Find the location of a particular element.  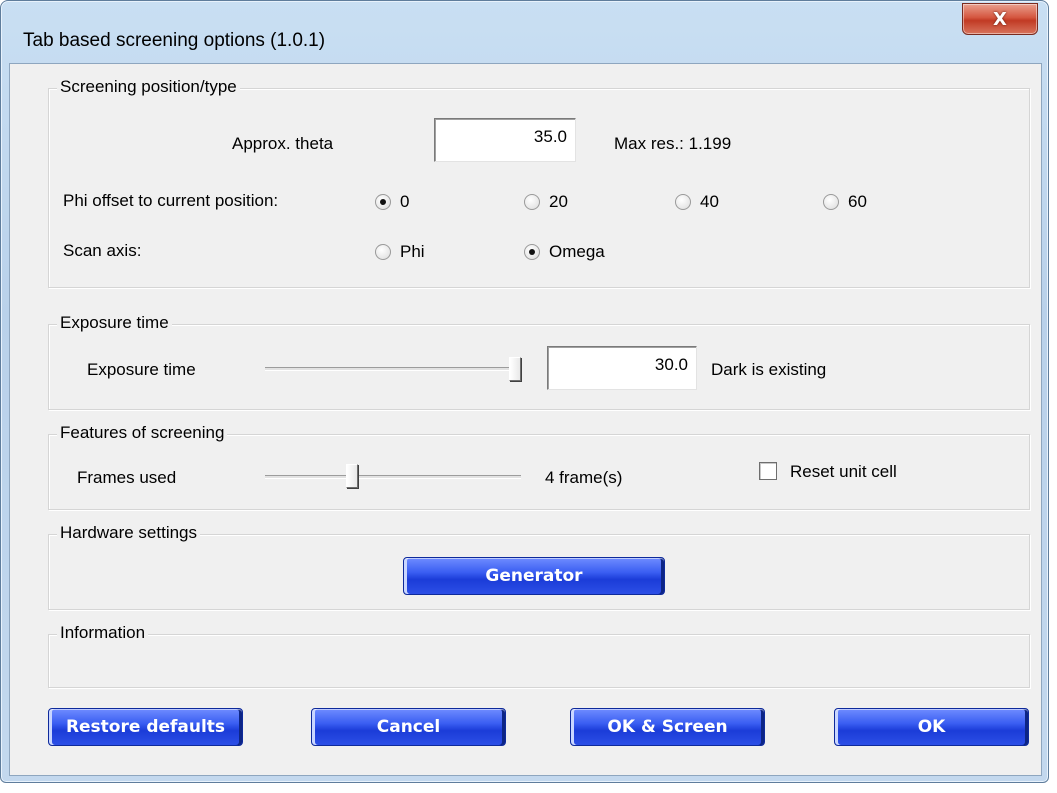

frames-slider-track is located at coordinates (393, 477).